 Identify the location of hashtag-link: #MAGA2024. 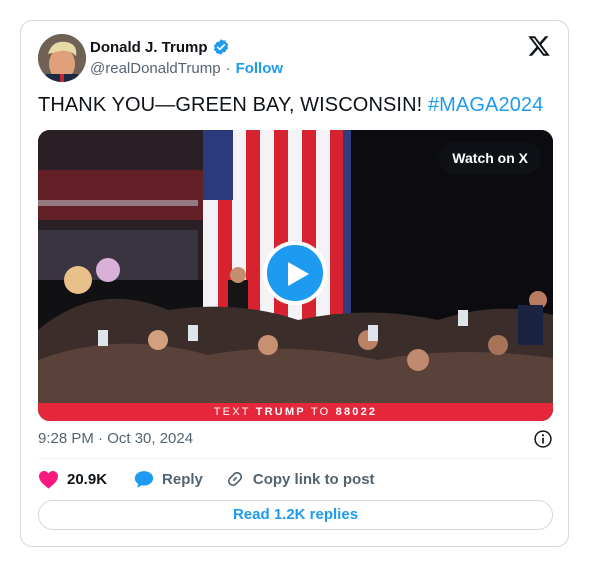
(485, 105).